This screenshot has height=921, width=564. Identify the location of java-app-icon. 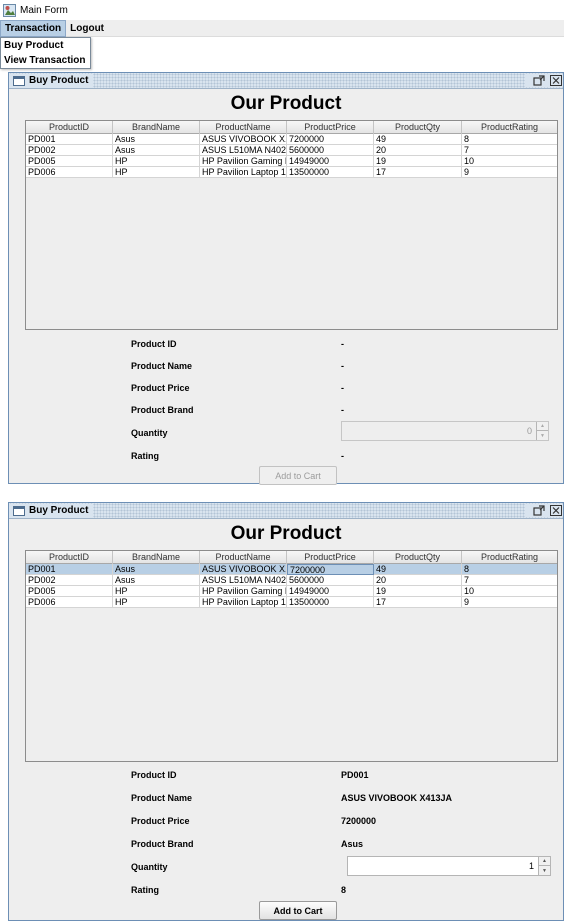
(9, 10).